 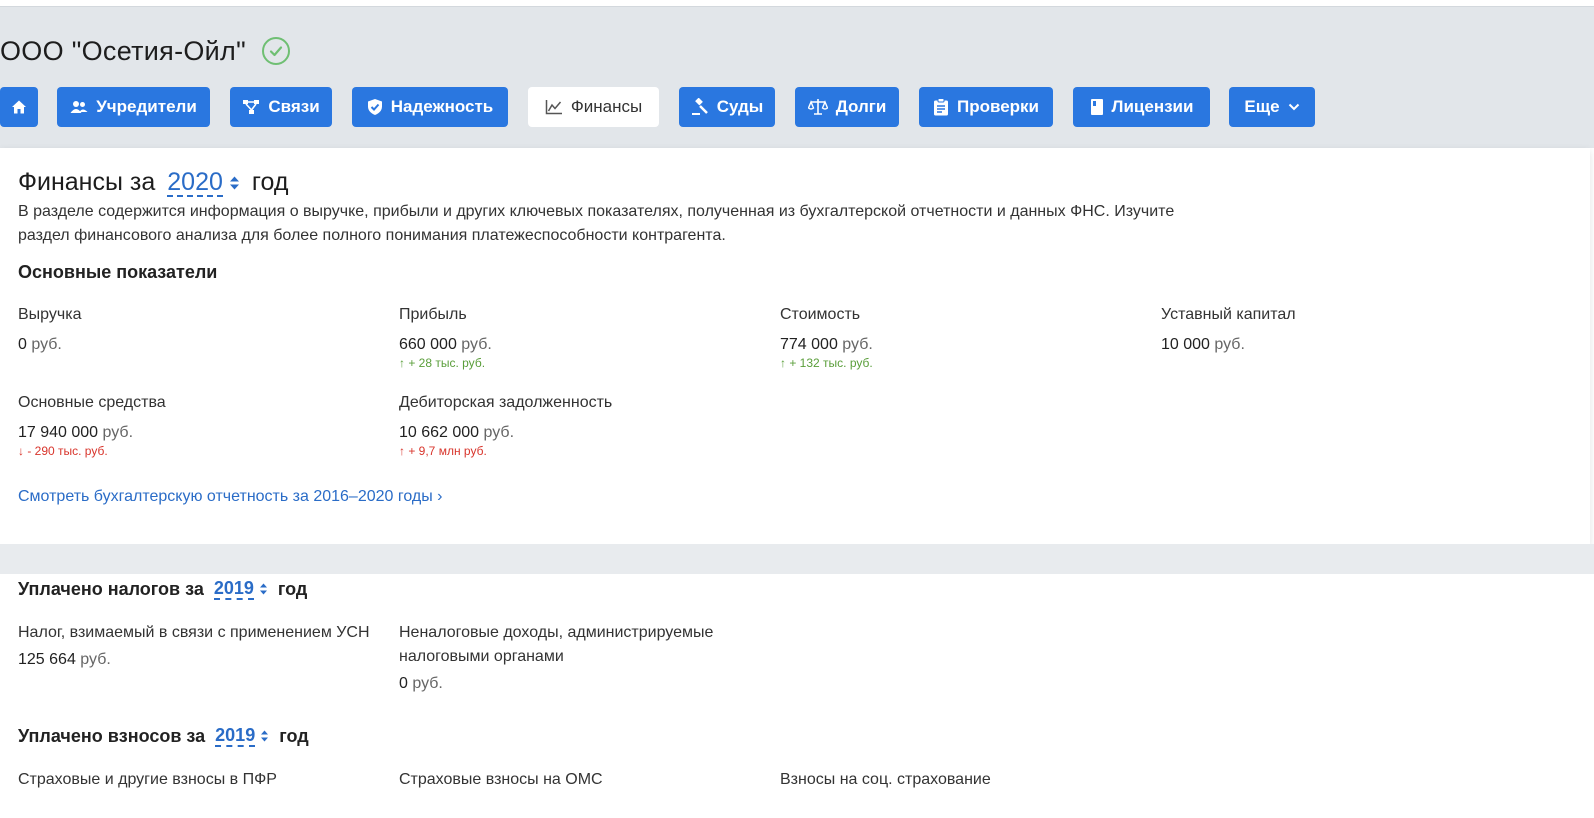 What do you see at coordinates (797, 559) in the screenshot?
I see `section-divider` at bounding box center [797, 559].